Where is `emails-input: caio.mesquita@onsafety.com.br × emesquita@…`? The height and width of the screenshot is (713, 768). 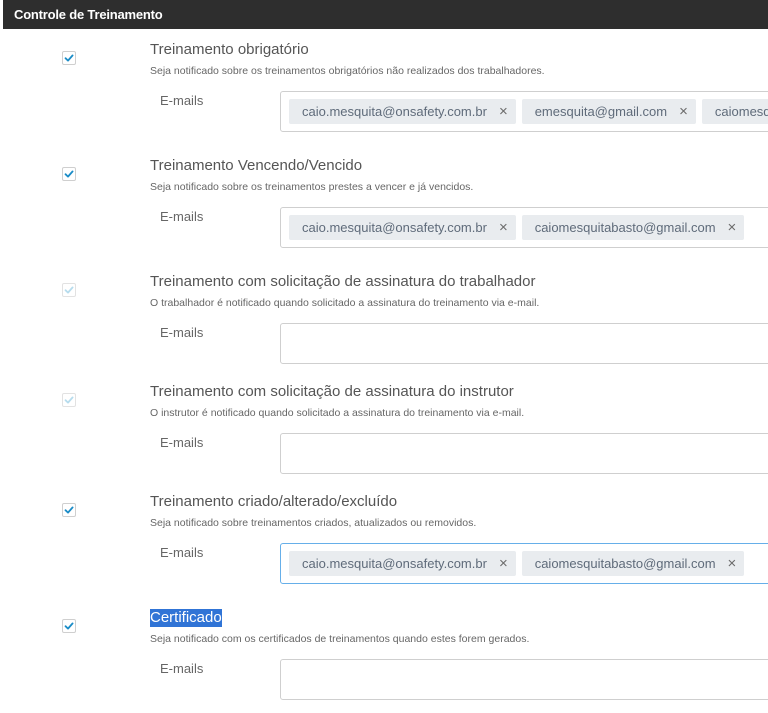
emails-input: caio.mesquita@onsafety.com.br × emesquita@… is located at coordinates (524, 111).